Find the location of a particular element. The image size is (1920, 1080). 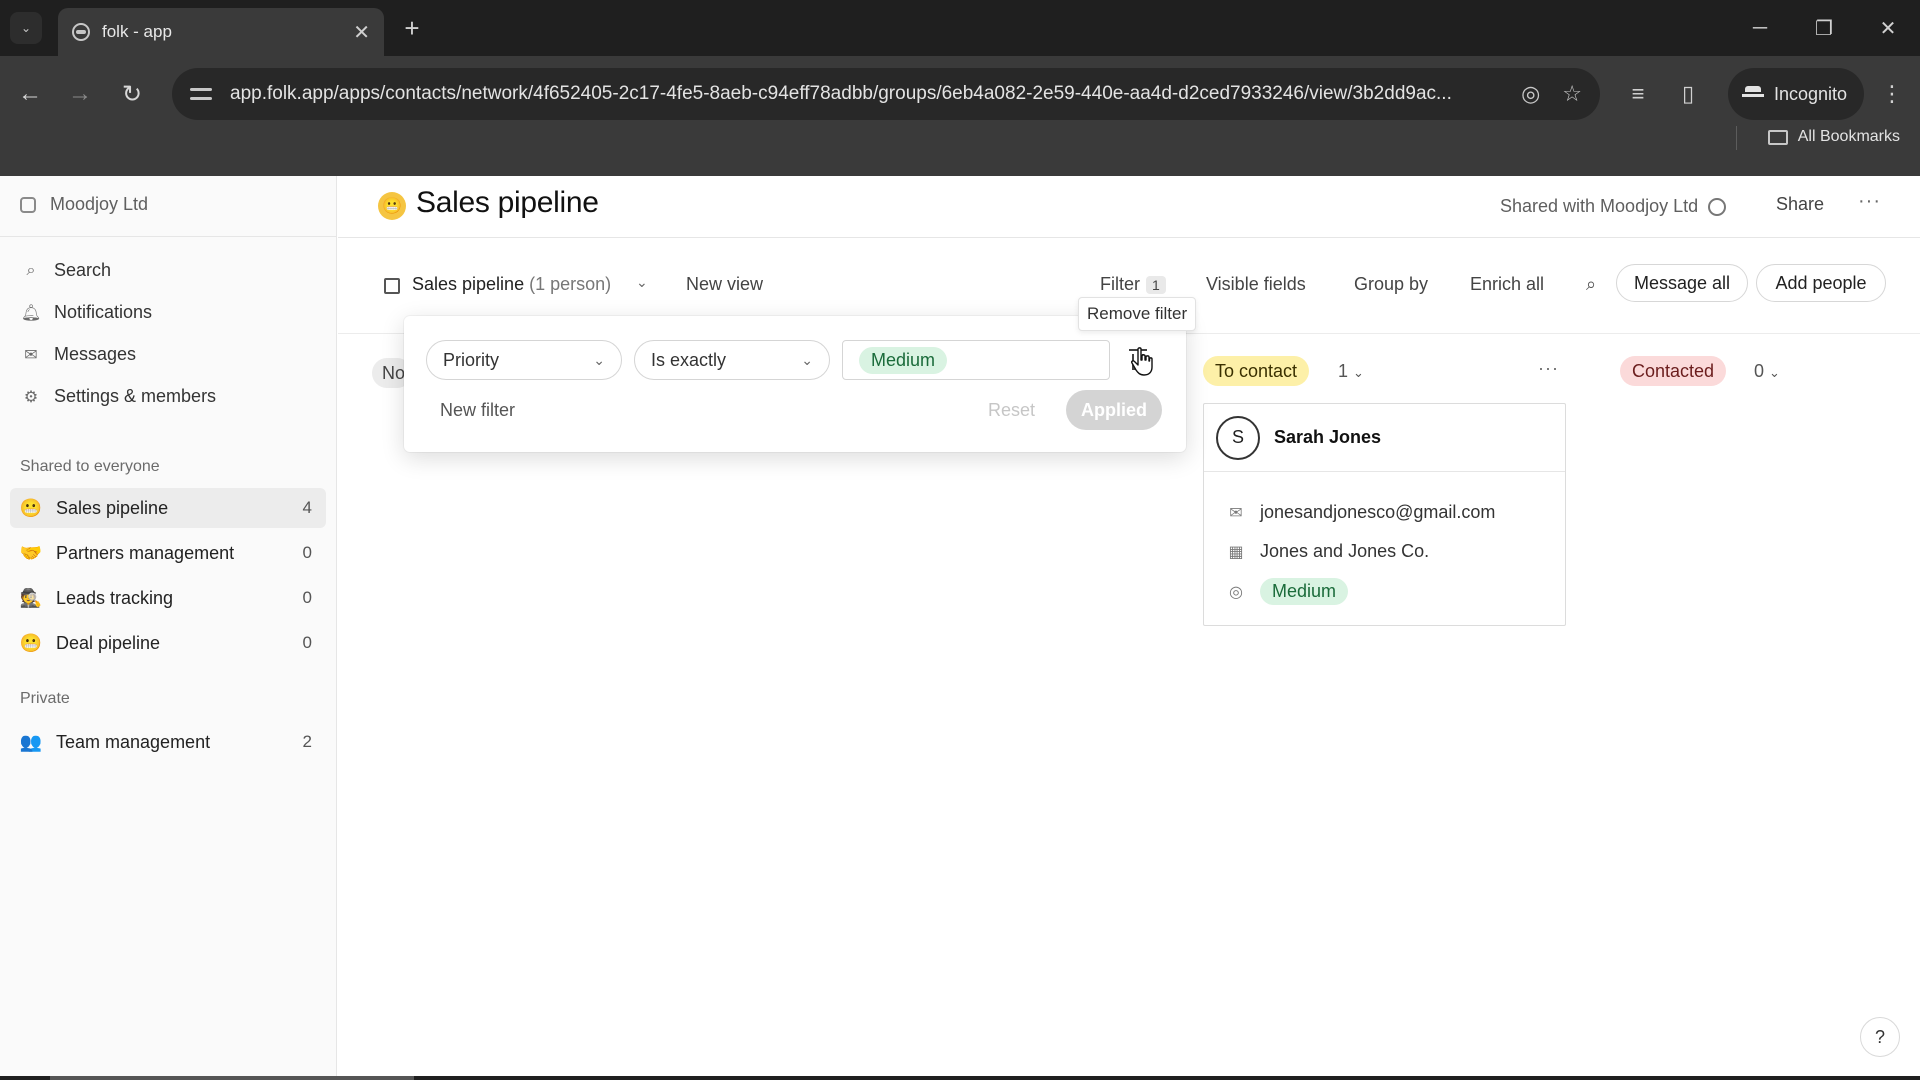

incognito-badge: Incognito is located at coordinates (1796, 94).